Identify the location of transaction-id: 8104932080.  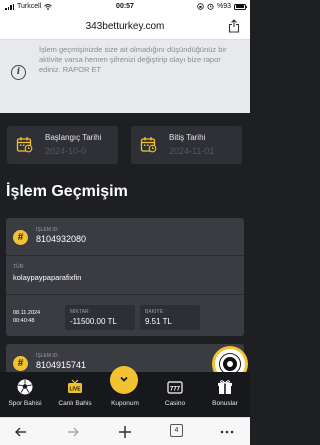
(61, 239).